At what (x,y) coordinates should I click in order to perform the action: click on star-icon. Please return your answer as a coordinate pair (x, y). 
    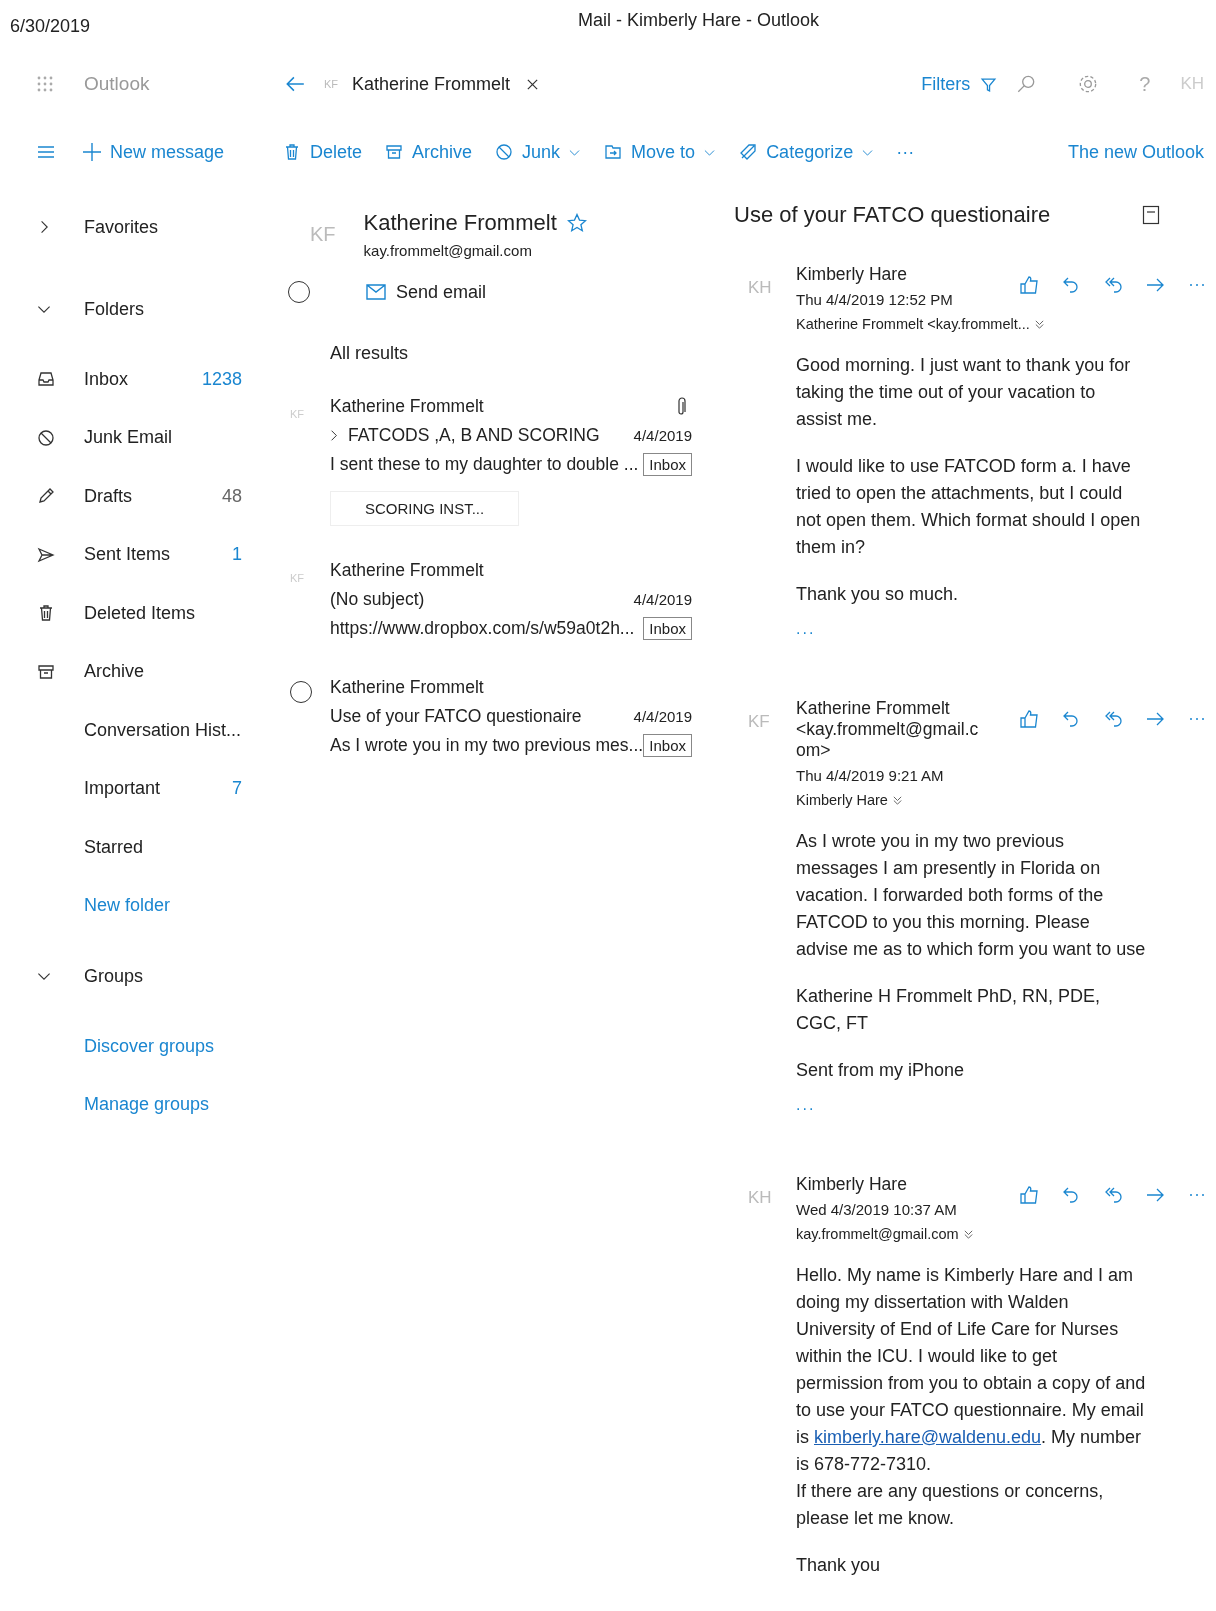
    Looking at the image, I should click on (576, 223).